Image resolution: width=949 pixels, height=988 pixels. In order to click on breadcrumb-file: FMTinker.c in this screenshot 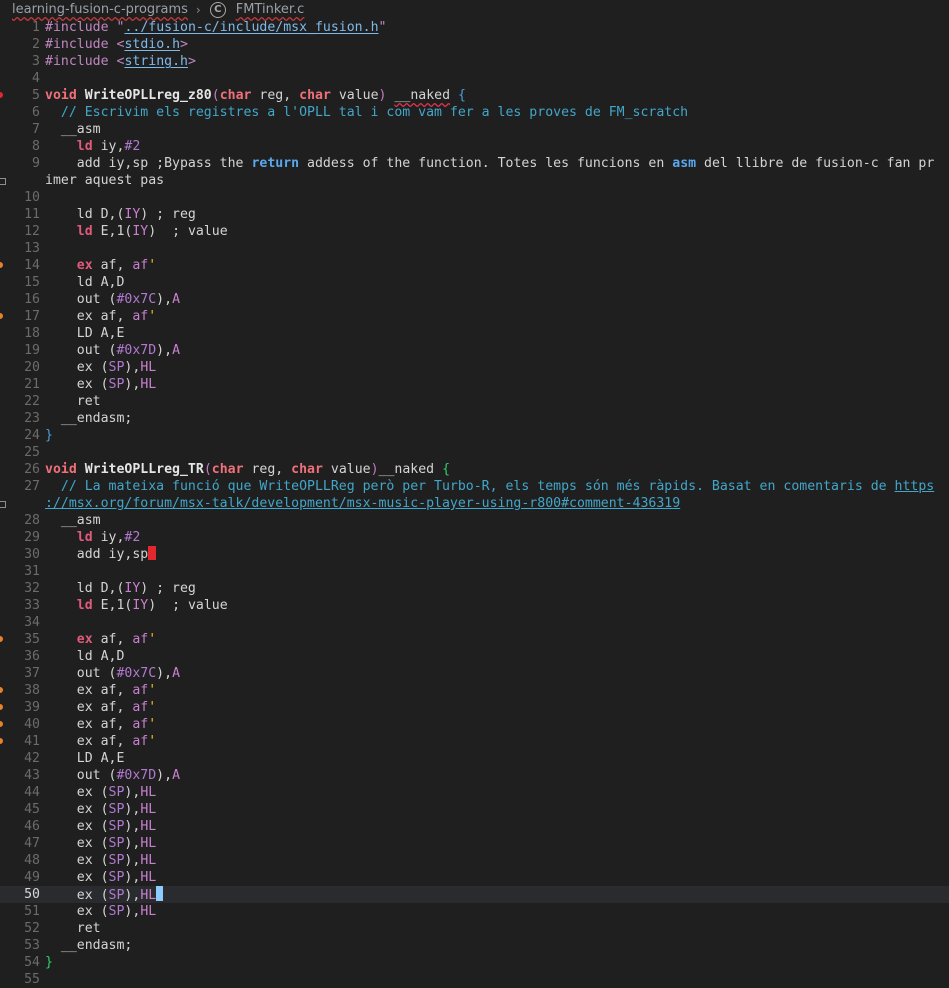, I will do `click(270, 9)`.